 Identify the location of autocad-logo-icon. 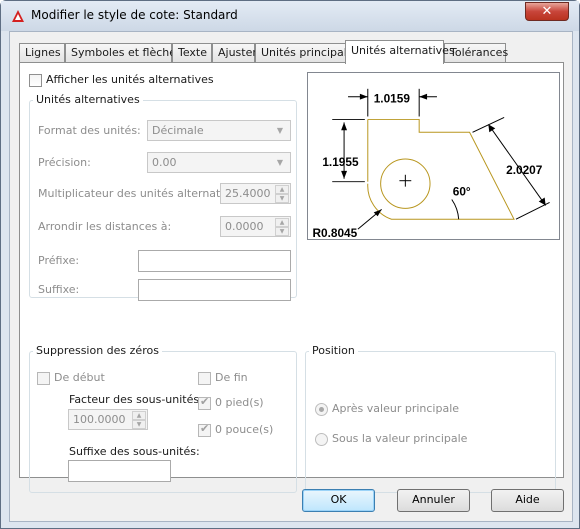
(18, 16).